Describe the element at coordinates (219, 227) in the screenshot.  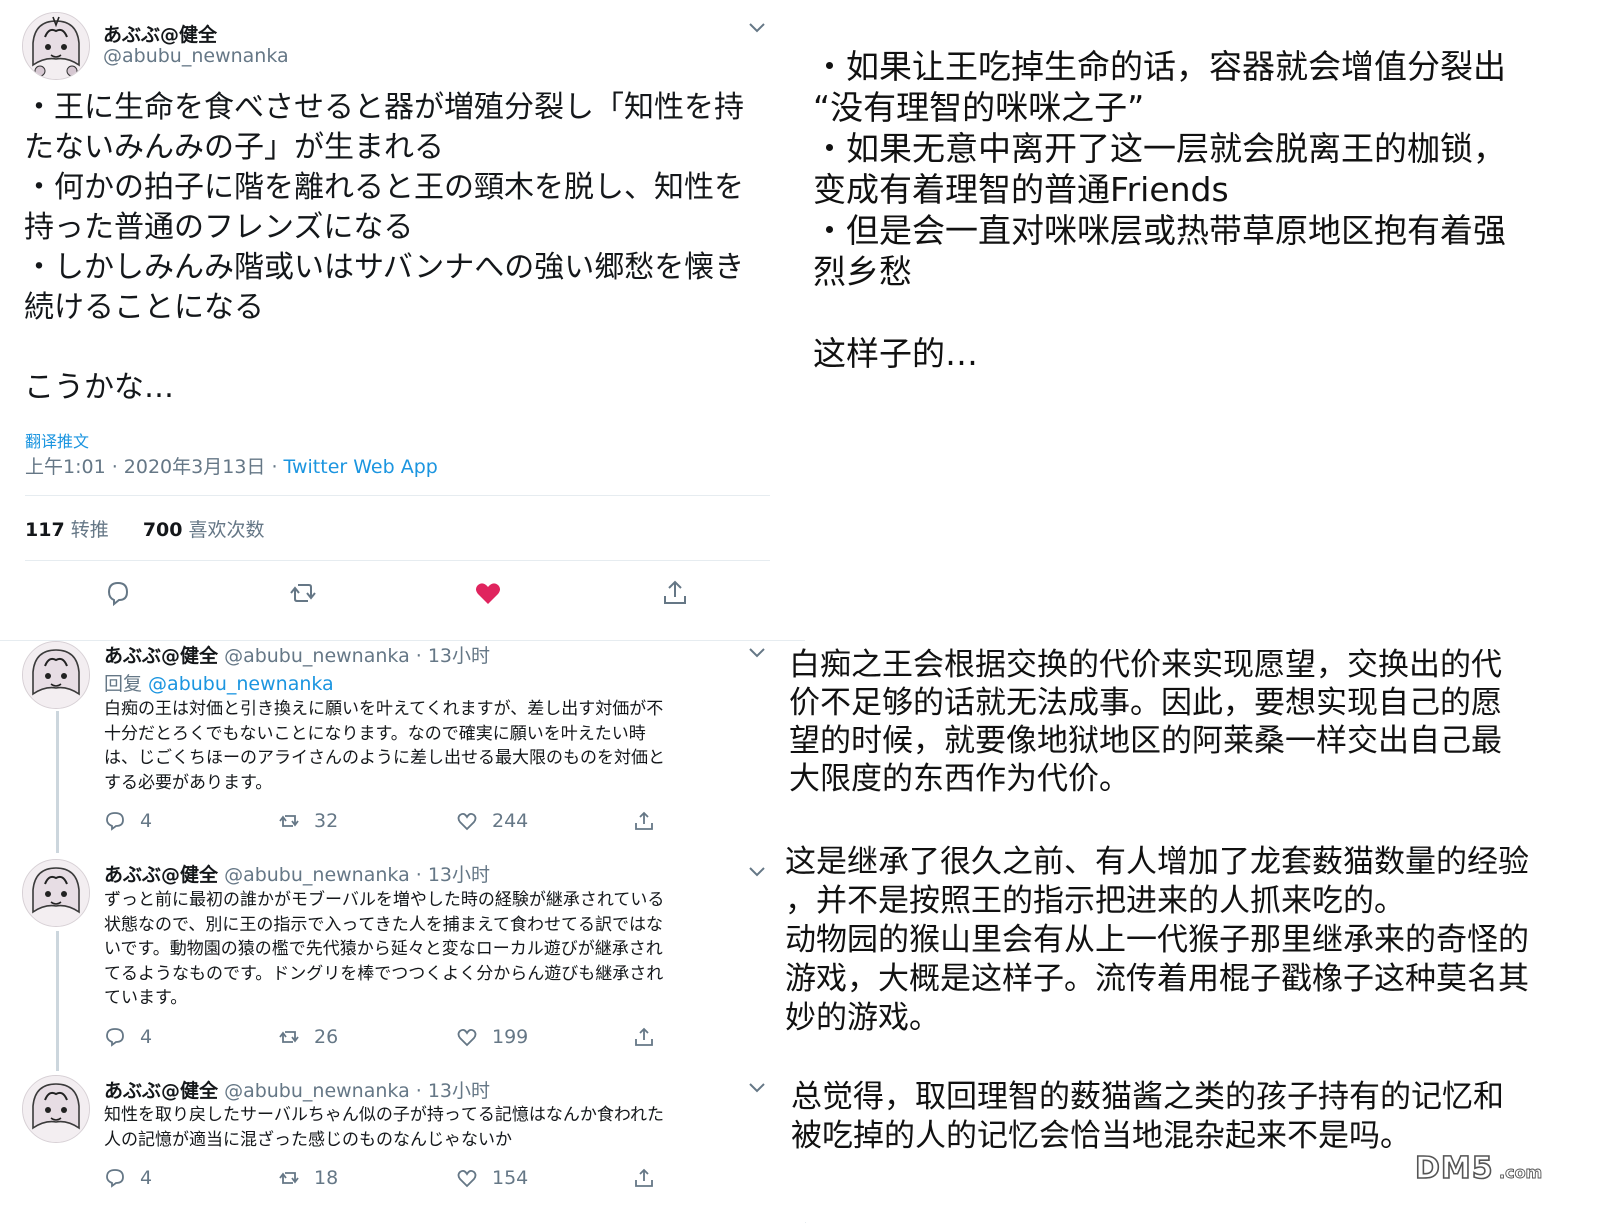
I see `tweet-line: 持った普通のフレンズになる` at that location.